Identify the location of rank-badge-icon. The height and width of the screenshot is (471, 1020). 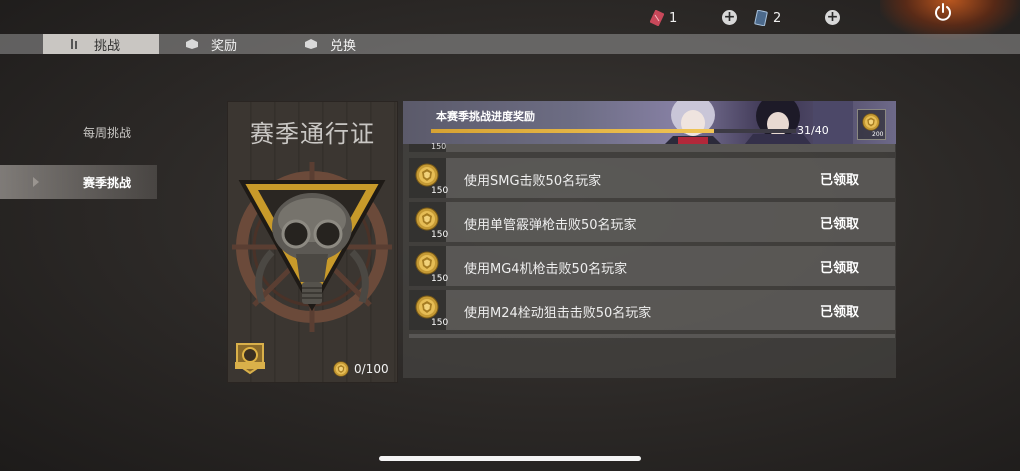
(250, 359).